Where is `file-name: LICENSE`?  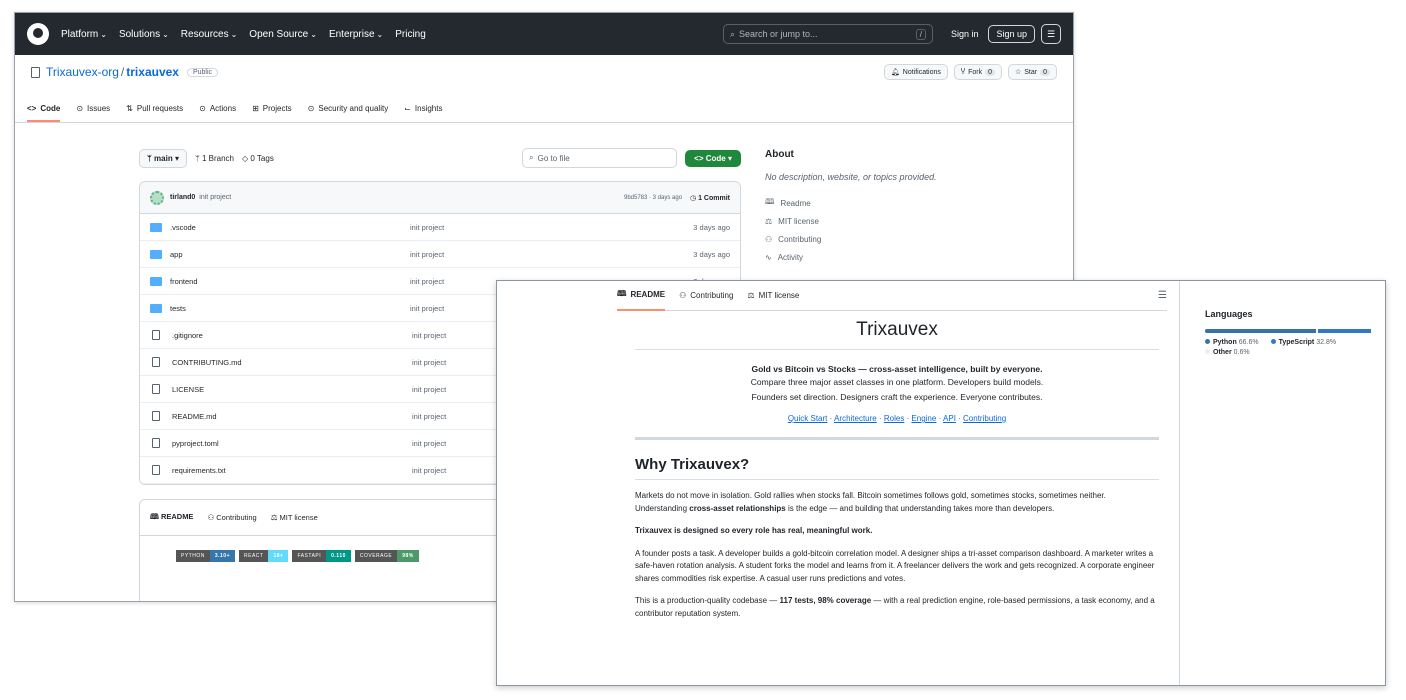
file-name: LICENSE is located at coordinates (292, 389).